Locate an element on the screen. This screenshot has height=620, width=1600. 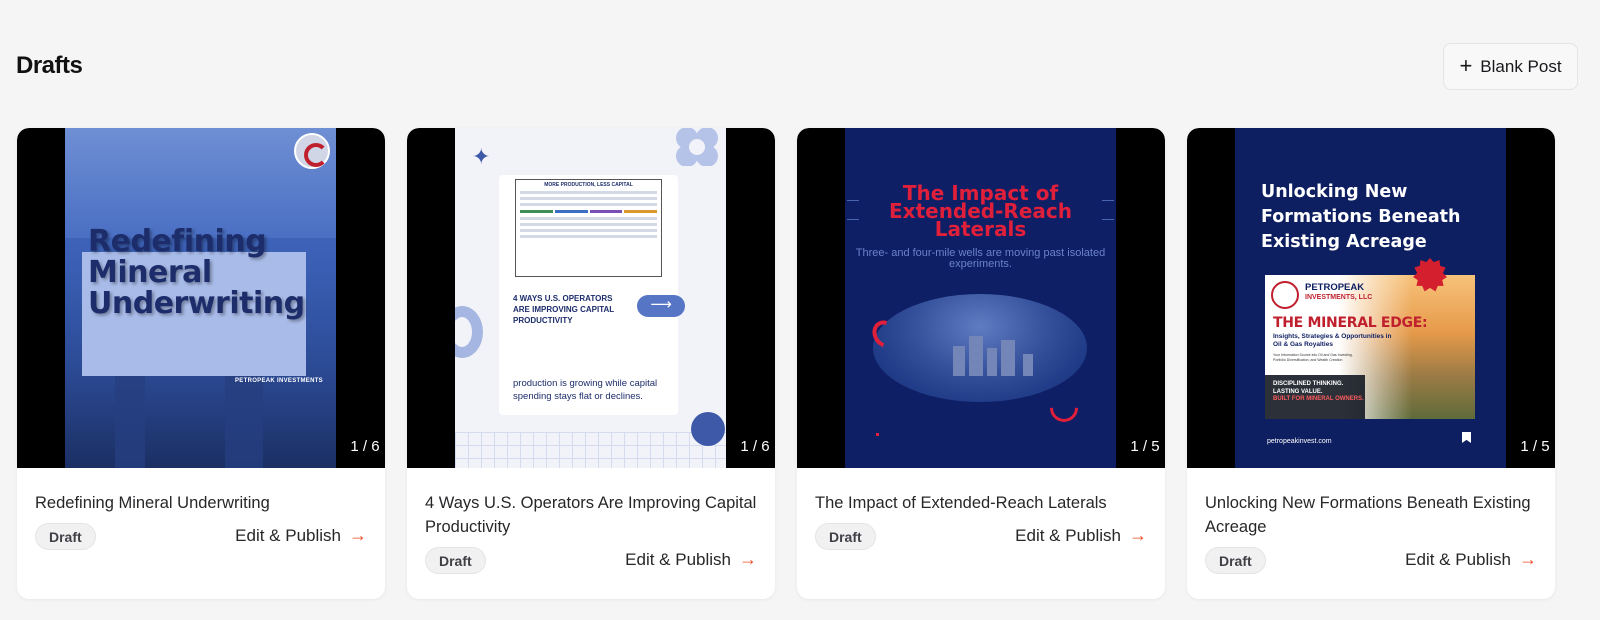
blank-post-label: Blank Post is located at coordinates (1521, 66).